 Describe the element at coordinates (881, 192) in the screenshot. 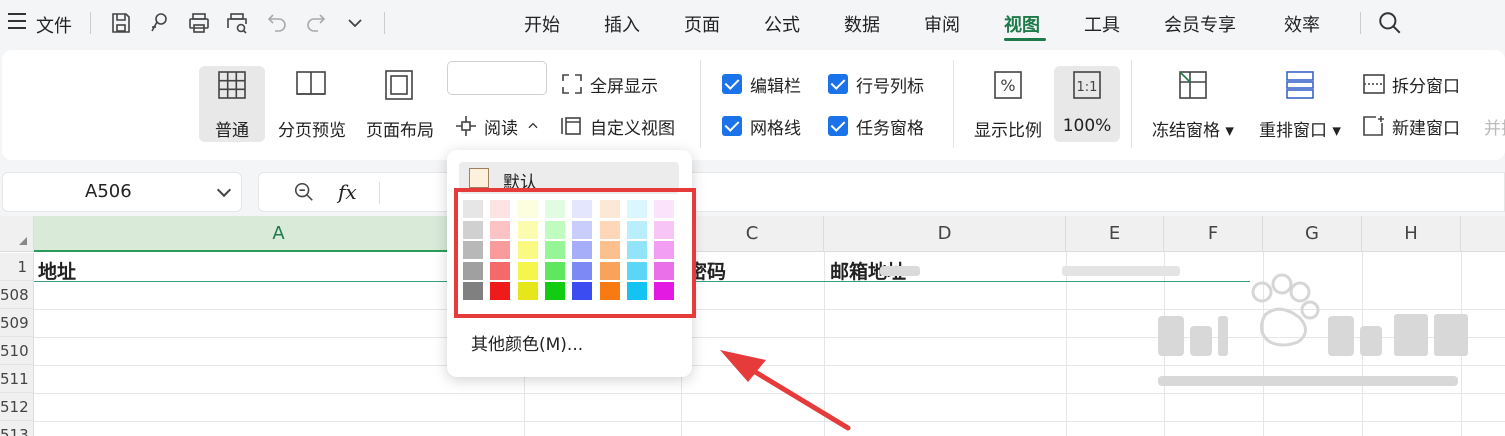

I see `formula-input` at that location.